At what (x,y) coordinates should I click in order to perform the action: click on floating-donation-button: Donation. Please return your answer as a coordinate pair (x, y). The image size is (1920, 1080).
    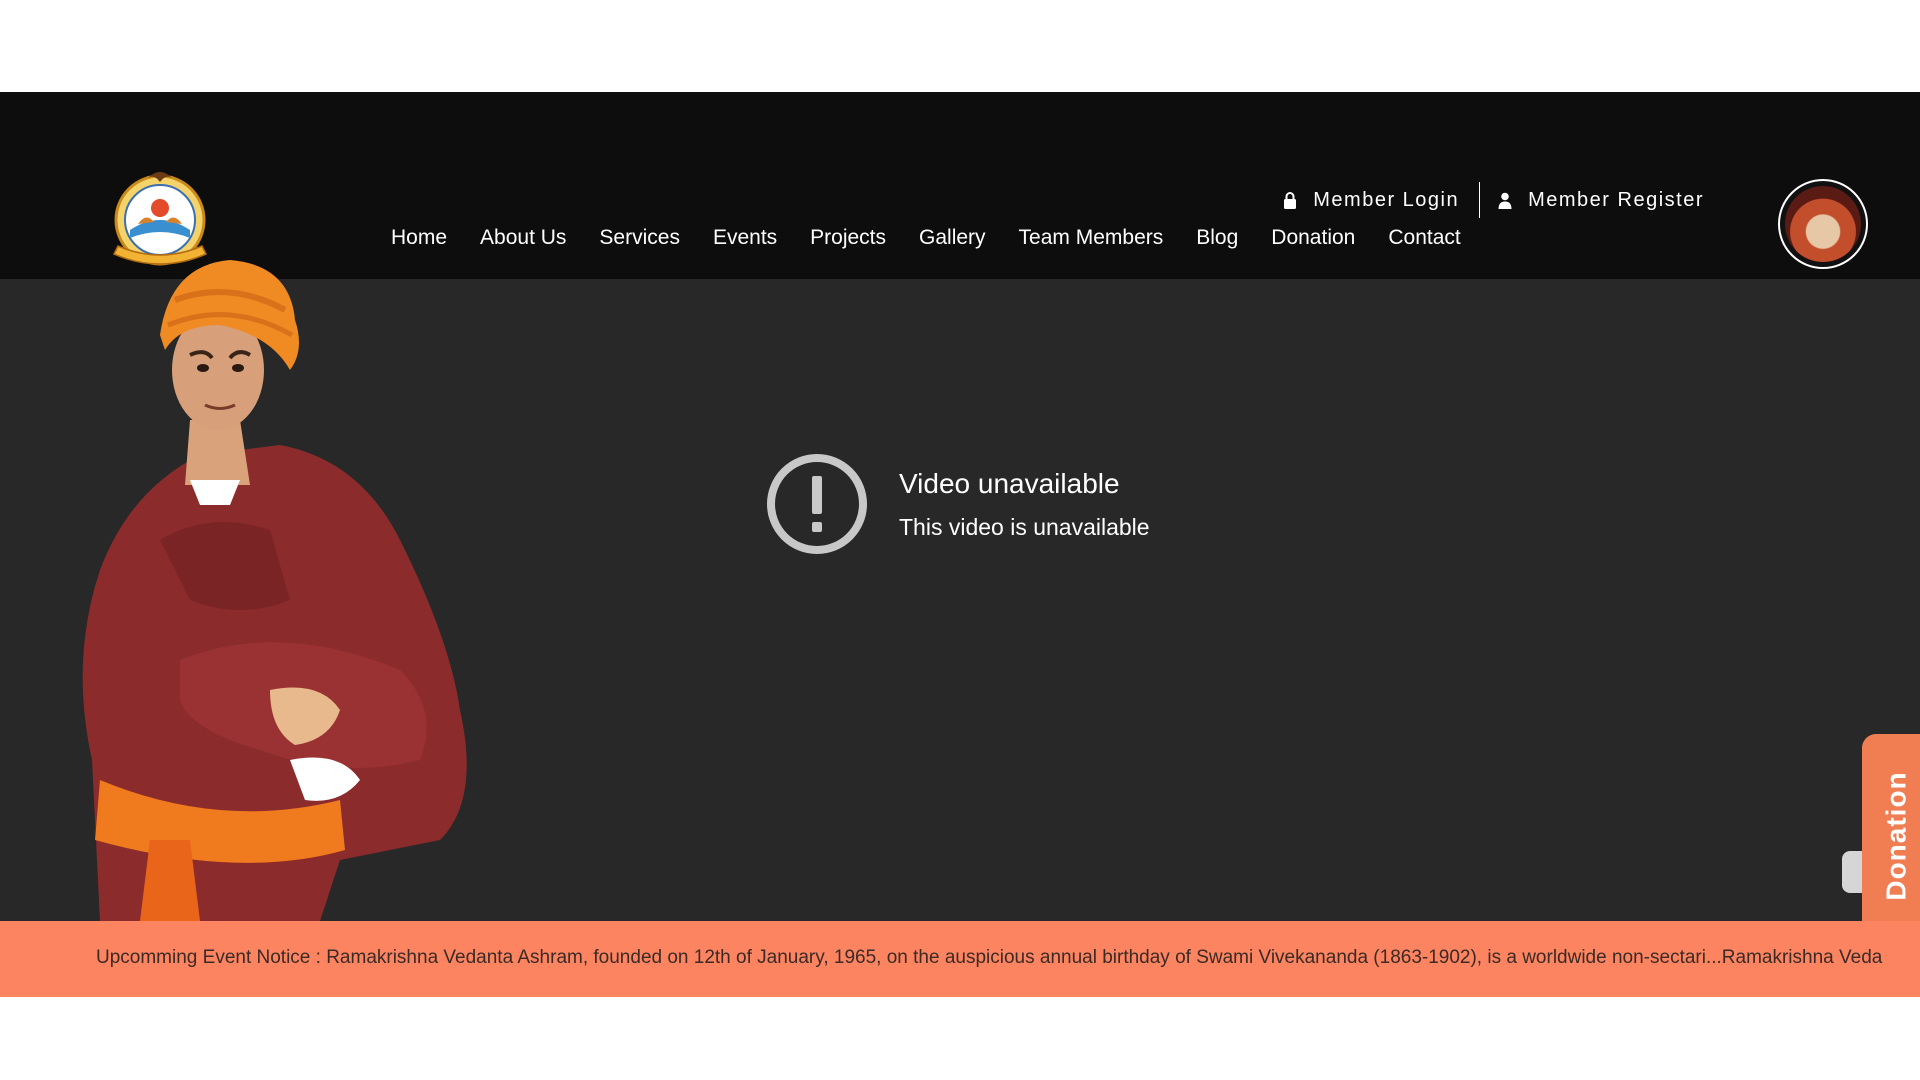
    Looking at the image, I should click on (1891, 836).